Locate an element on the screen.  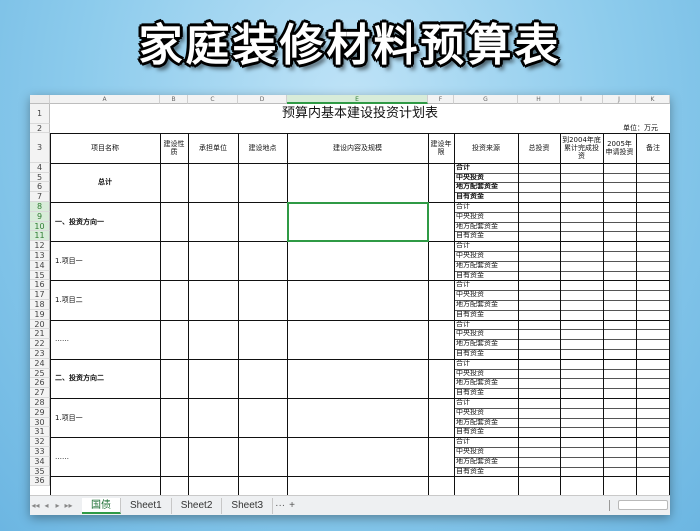
project-name-cell: 总计 is located at coordinates (105, 182).